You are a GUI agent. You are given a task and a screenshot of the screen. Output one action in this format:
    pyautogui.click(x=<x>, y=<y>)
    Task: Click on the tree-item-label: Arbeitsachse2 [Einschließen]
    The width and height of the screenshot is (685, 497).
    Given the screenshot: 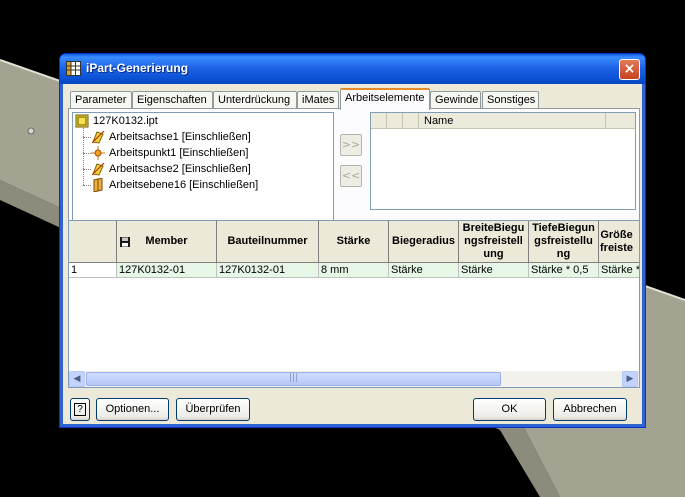 What is the action you would take?
    pyautogui.click(x=180, y=169)
    